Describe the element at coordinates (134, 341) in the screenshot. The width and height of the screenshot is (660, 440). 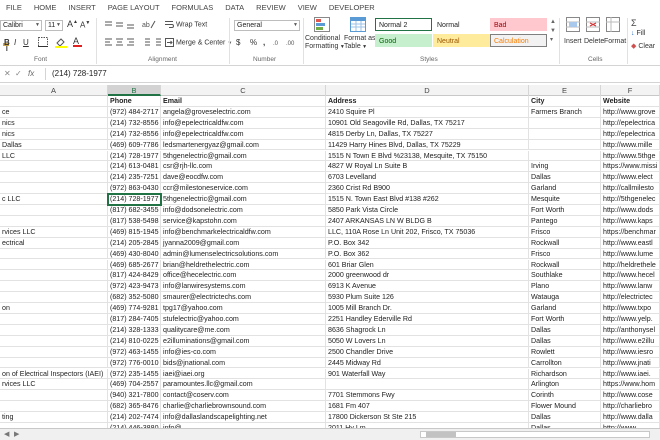
I see `table-cell: (214) 810-0225` at that location.